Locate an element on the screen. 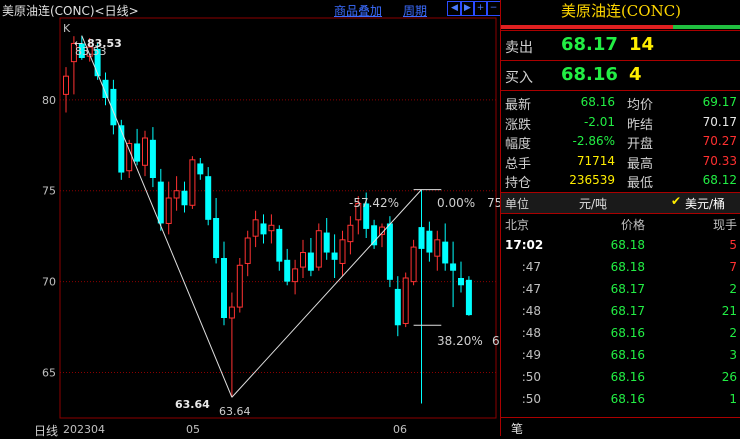  y-tick-label: 70 is located at coordinates (49, 282).